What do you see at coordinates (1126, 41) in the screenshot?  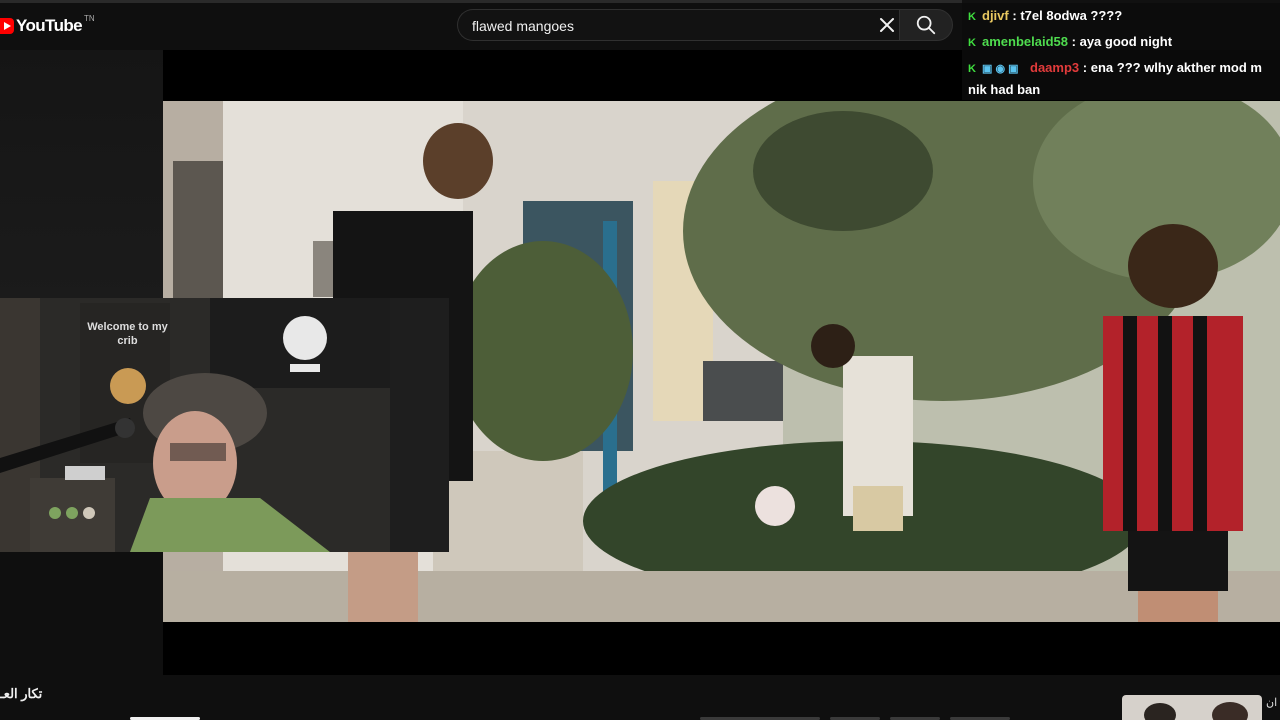 I see `chat-text: aya good night` at bounding box center [1126, 41].